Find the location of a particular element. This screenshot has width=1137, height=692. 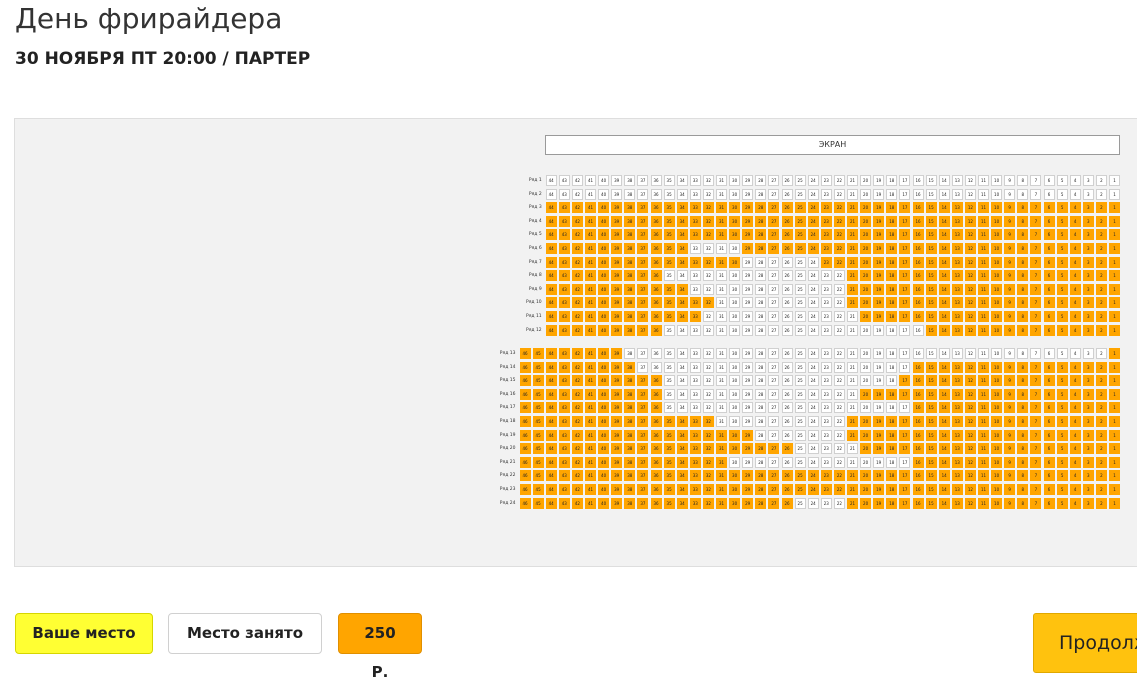

seat-free: 29 is located at coordinates (748, 221).